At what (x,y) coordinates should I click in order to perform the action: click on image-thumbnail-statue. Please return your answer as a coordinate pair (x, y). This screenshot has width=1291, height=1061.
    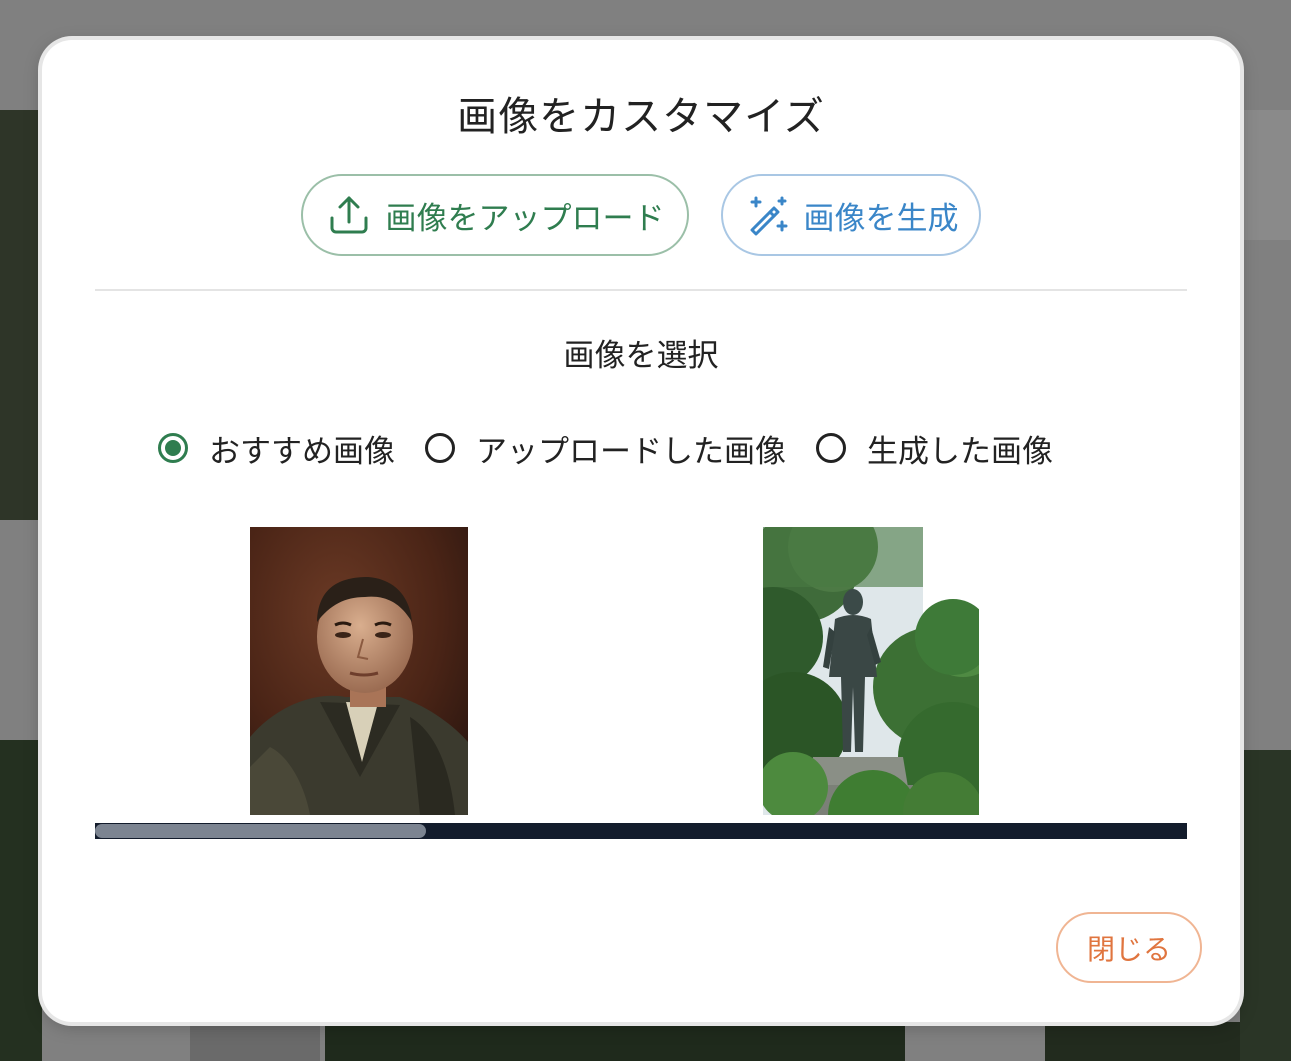
    Looking at the image, I should click on (871, 671).